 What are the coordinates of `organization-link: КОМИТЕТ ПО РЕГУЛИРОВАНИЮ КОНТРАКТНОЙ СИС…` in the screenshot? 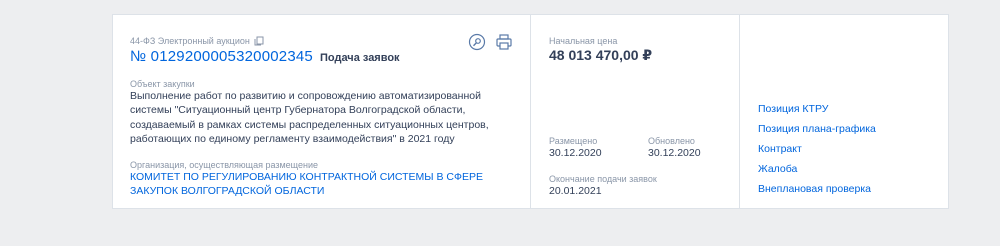 It's located at (320, 184).